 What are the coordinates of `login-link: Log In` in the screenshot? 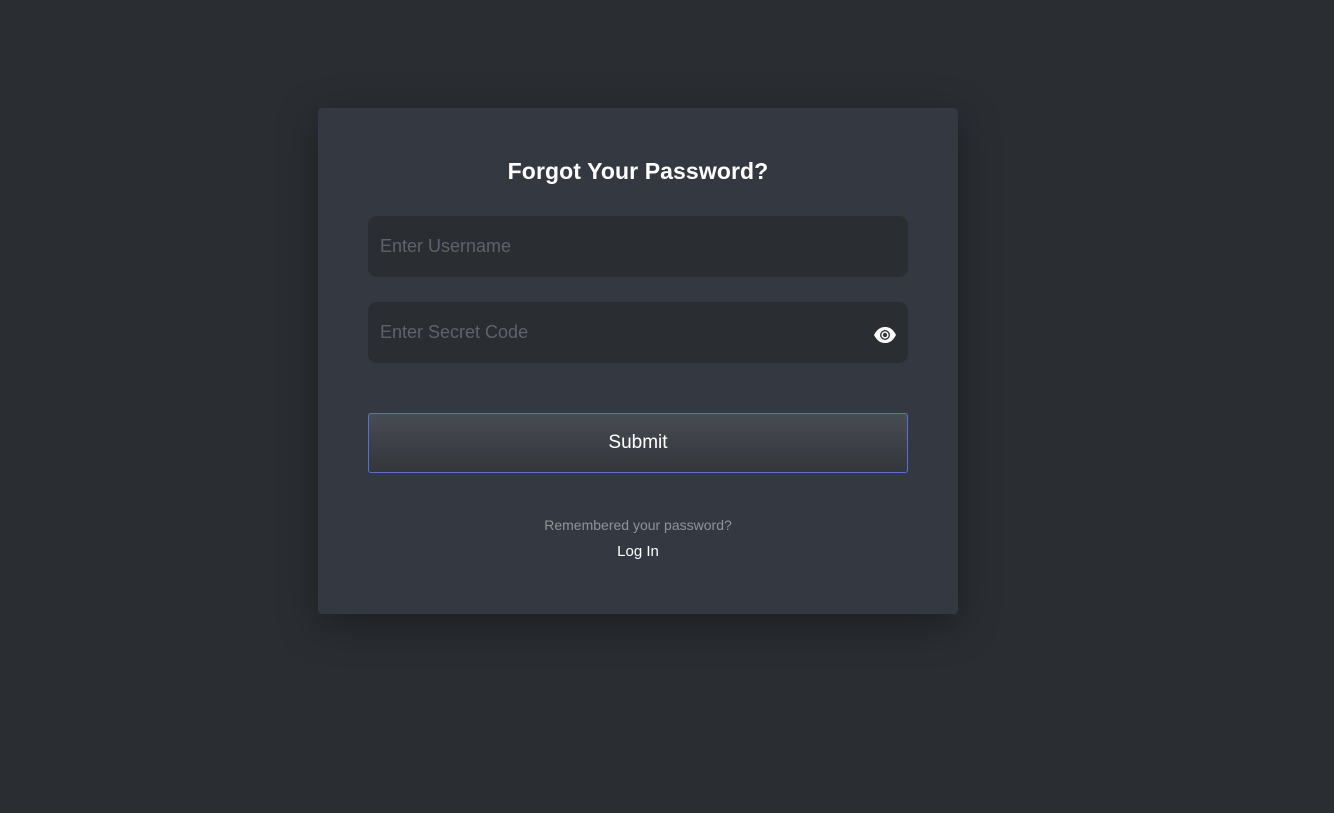 It's located at (638, 551).